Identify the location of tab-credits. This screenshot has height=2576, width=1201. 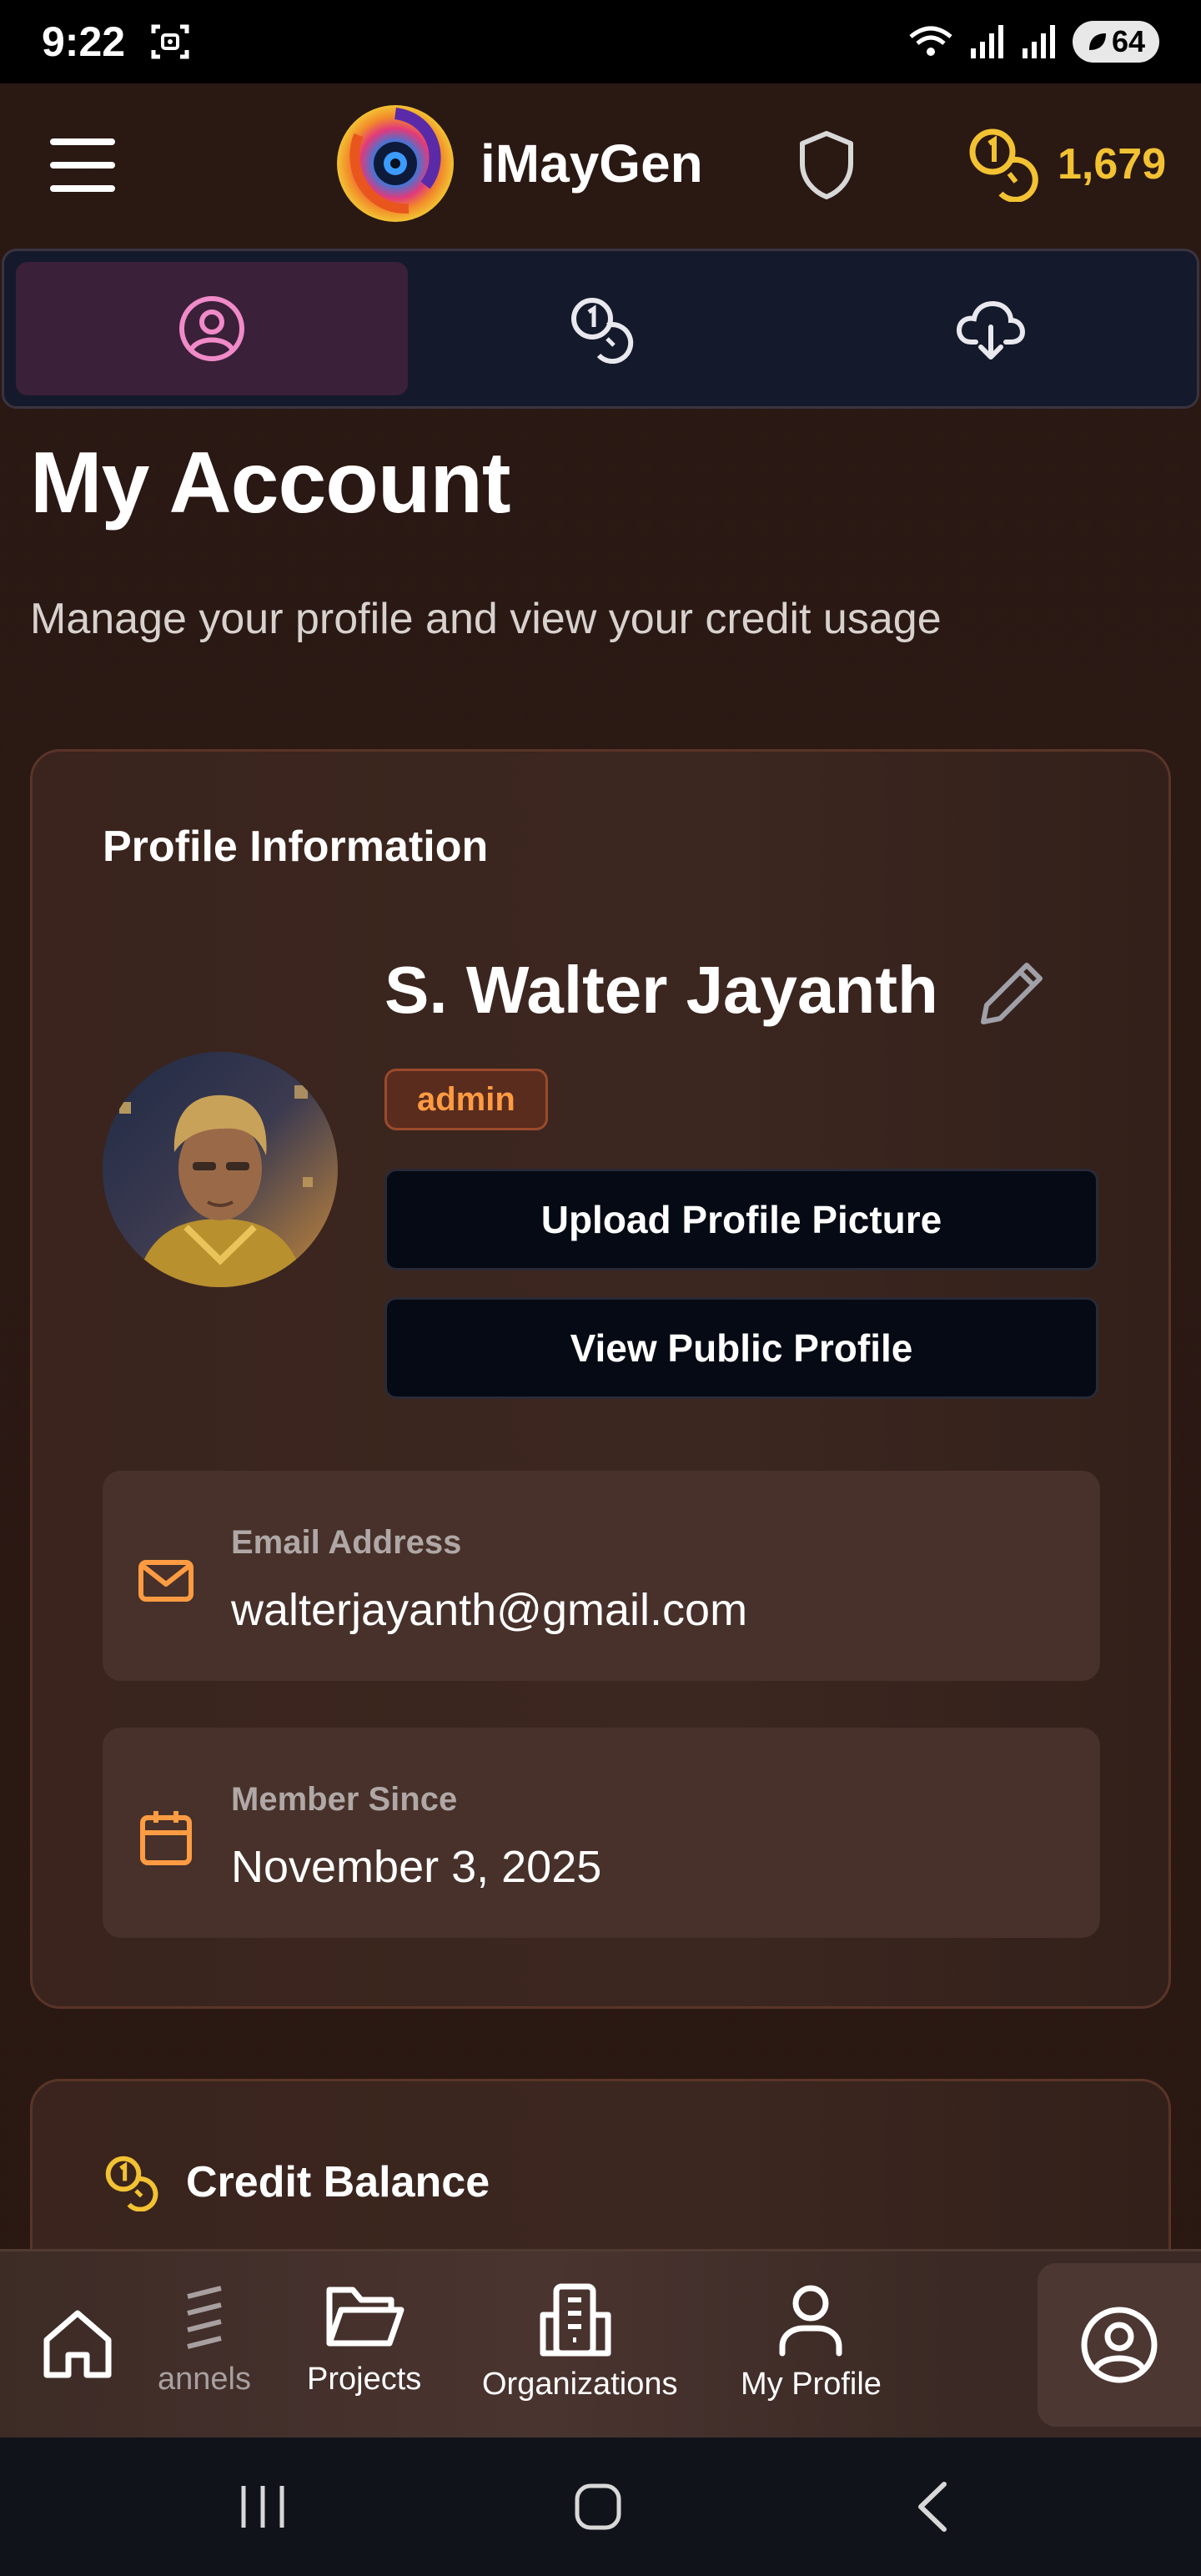
(602, 328).